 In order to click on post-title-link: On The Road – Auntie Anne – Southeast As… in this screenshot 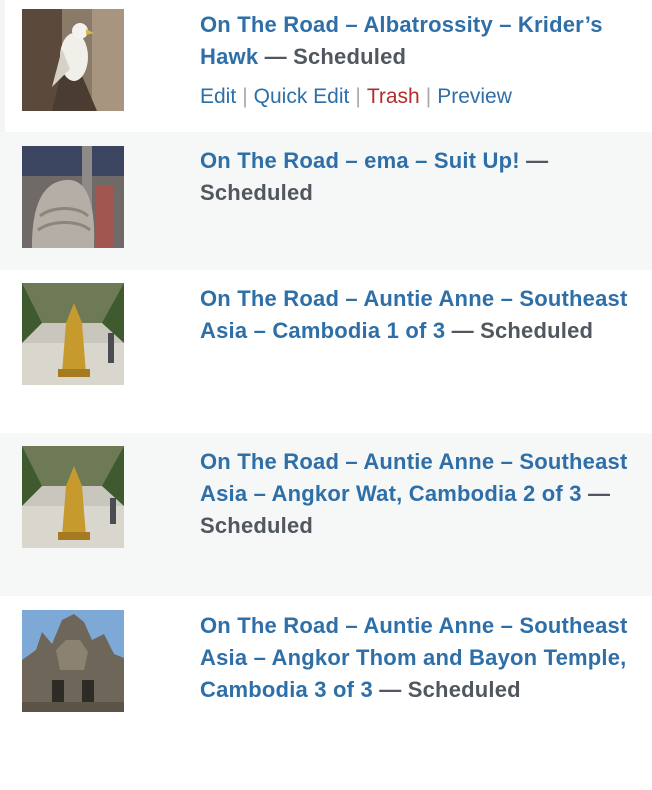, I will do `click(413, 477)`.